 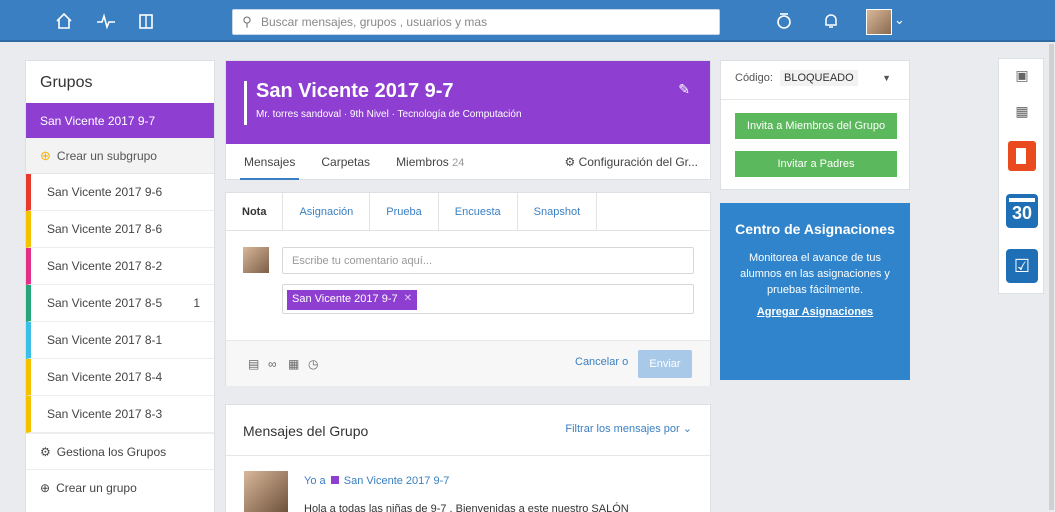 I want to click on invite-members-button: Invita a Miembros del Grupo, so click(x=816, y=126).